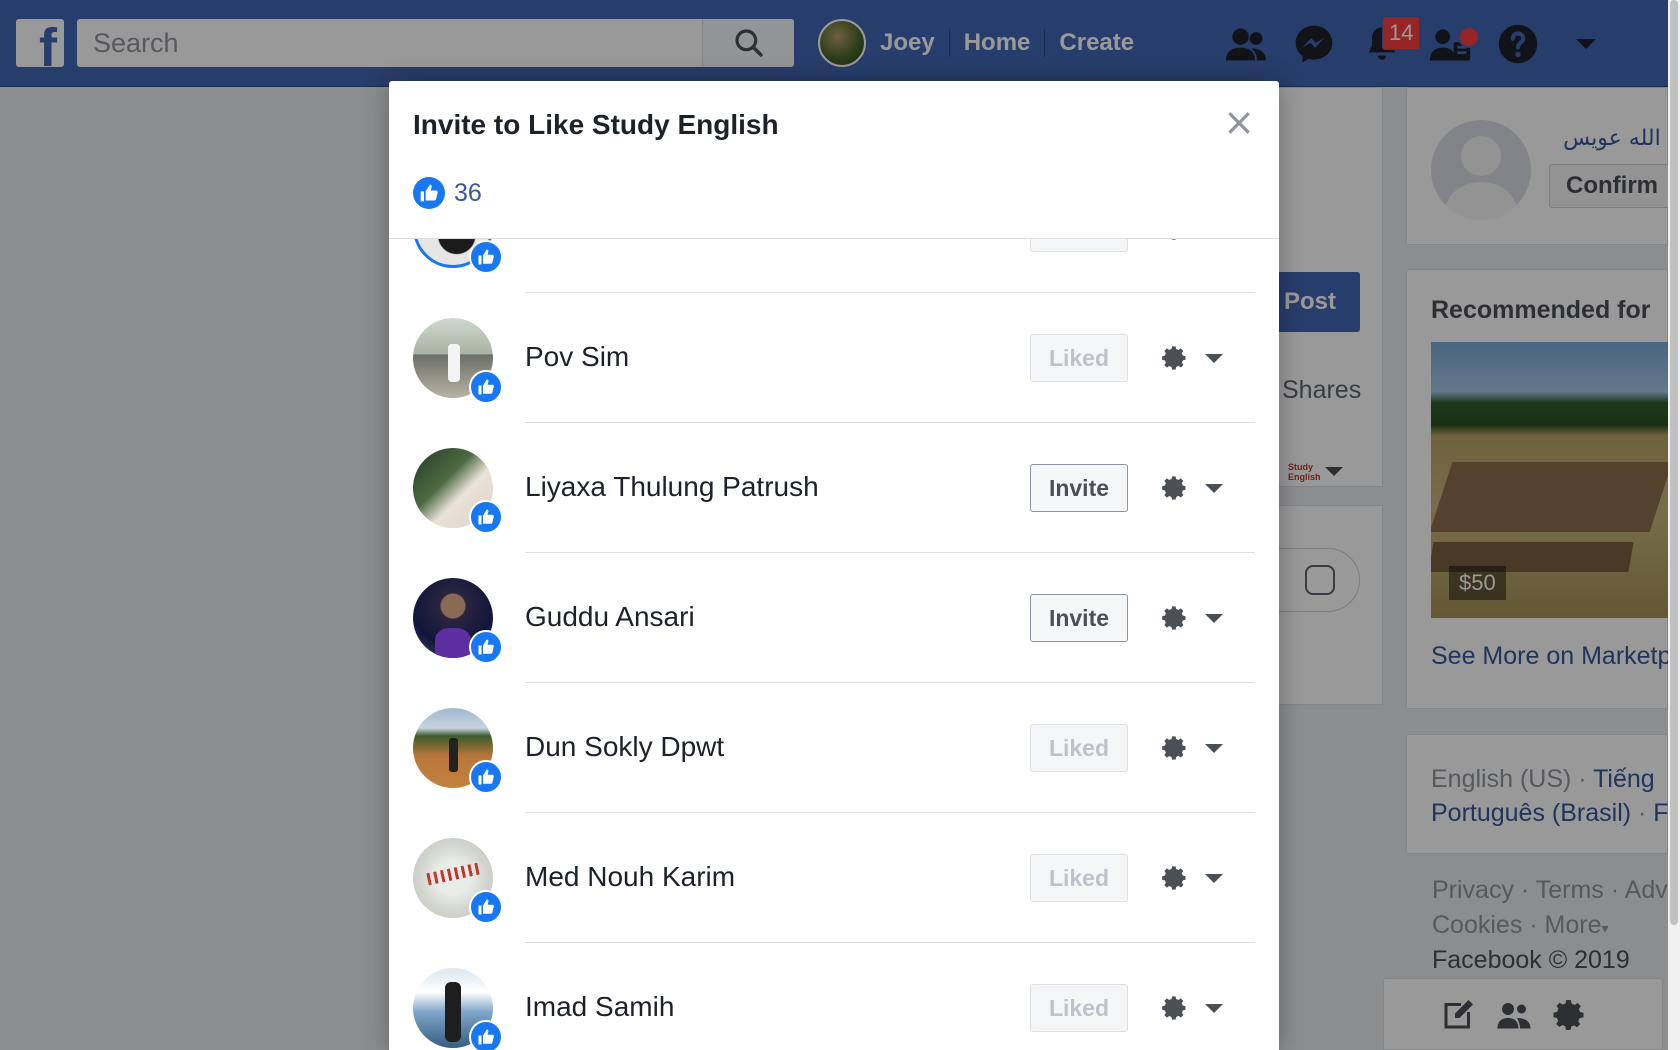 This screenshot has height=1050, width=1680. What do you see at coordinates (834, 878) in the screenshot?
I see `list-item: Med Nouh Karim Liked` at bounding box center [834, 878].